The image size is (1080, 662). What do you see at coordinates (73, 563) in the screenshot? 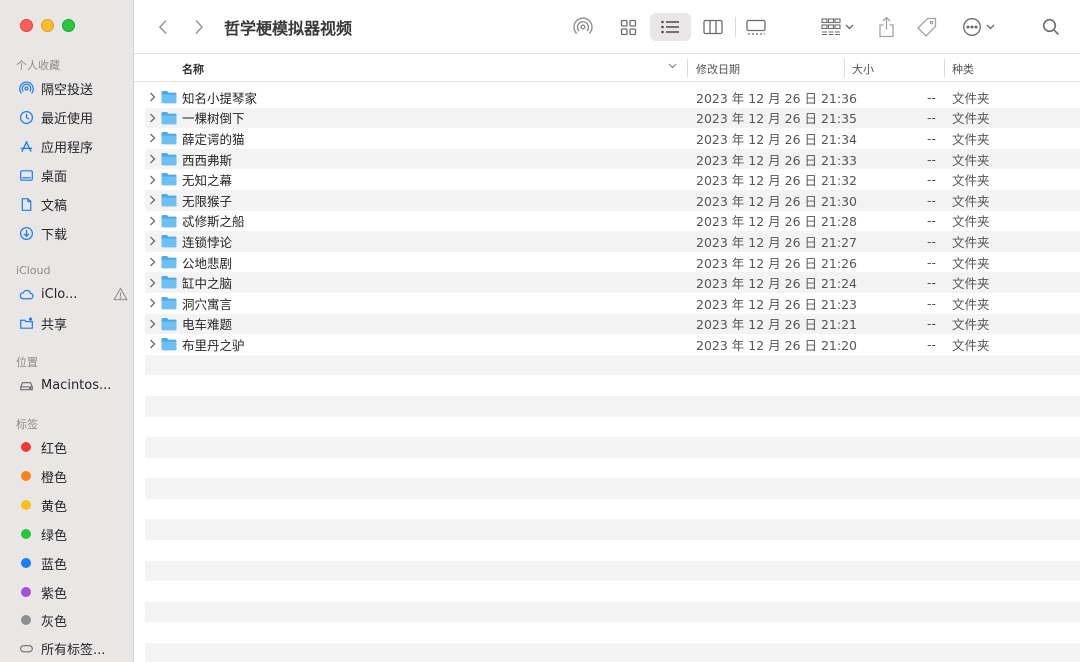
I see `sidebar-tag-blue: 蓝色` at bounding box center [73, 563].